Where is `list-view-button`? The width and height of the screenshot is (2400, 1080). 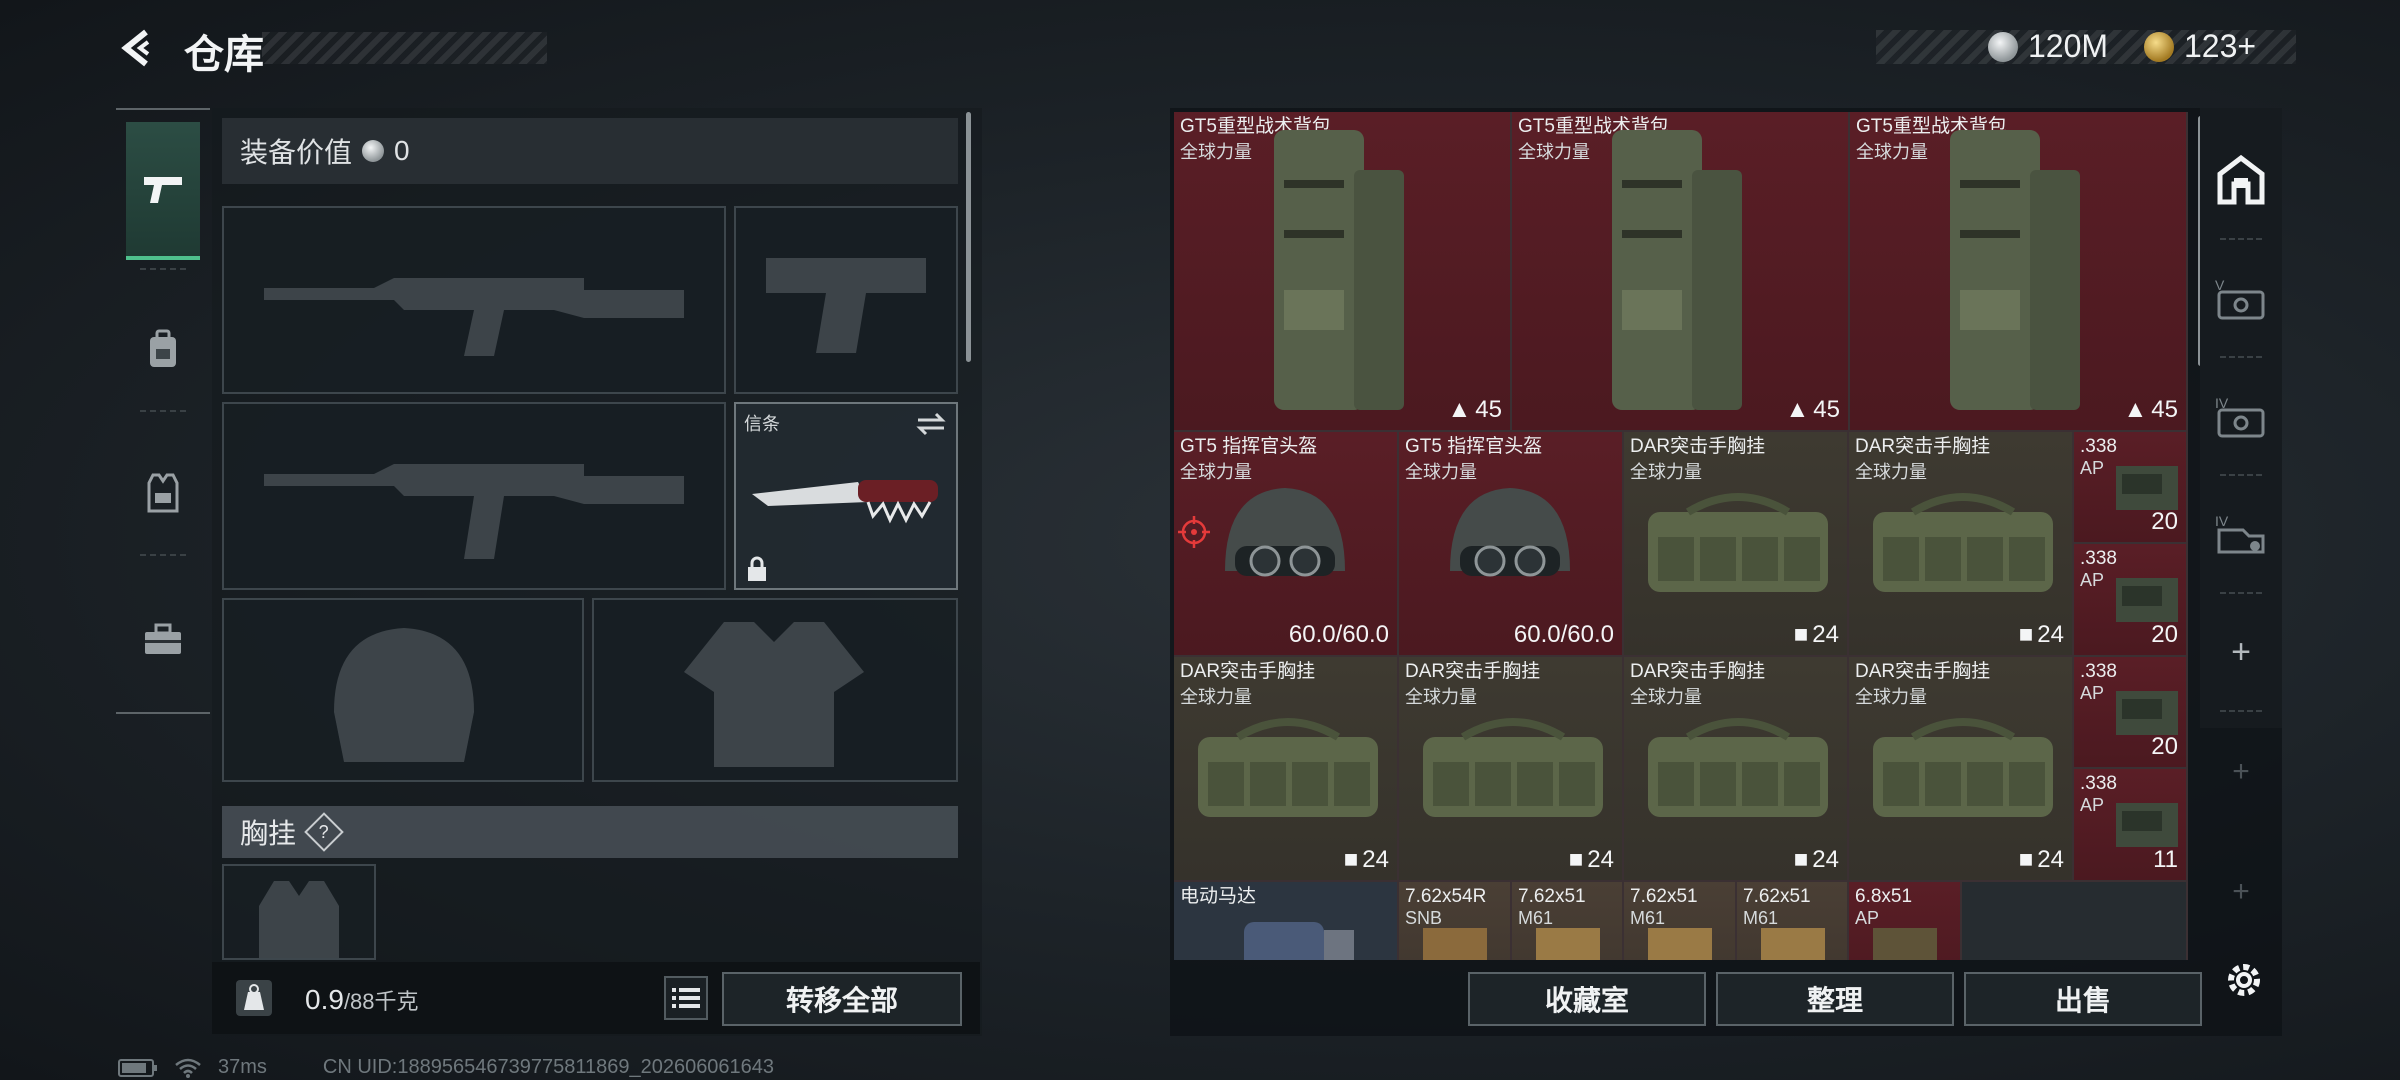
list-view-button is located at coordinates (686, 998).